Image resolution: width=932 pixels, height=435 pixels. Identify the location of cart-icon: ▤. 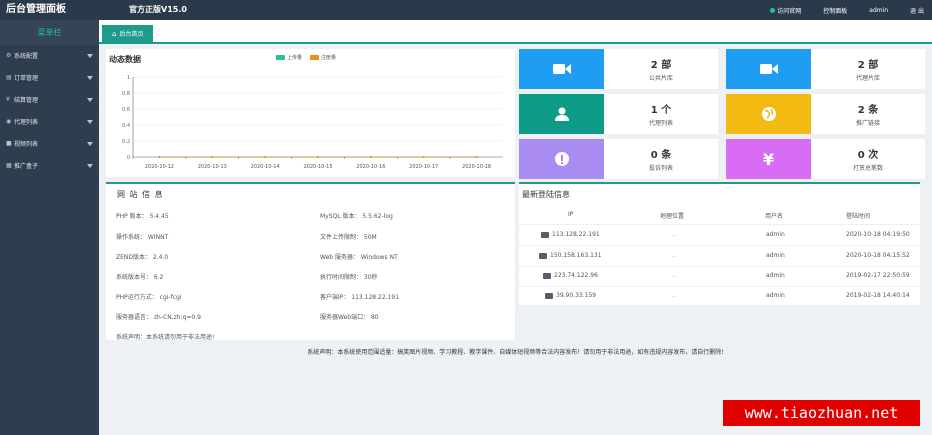
(9, 77).